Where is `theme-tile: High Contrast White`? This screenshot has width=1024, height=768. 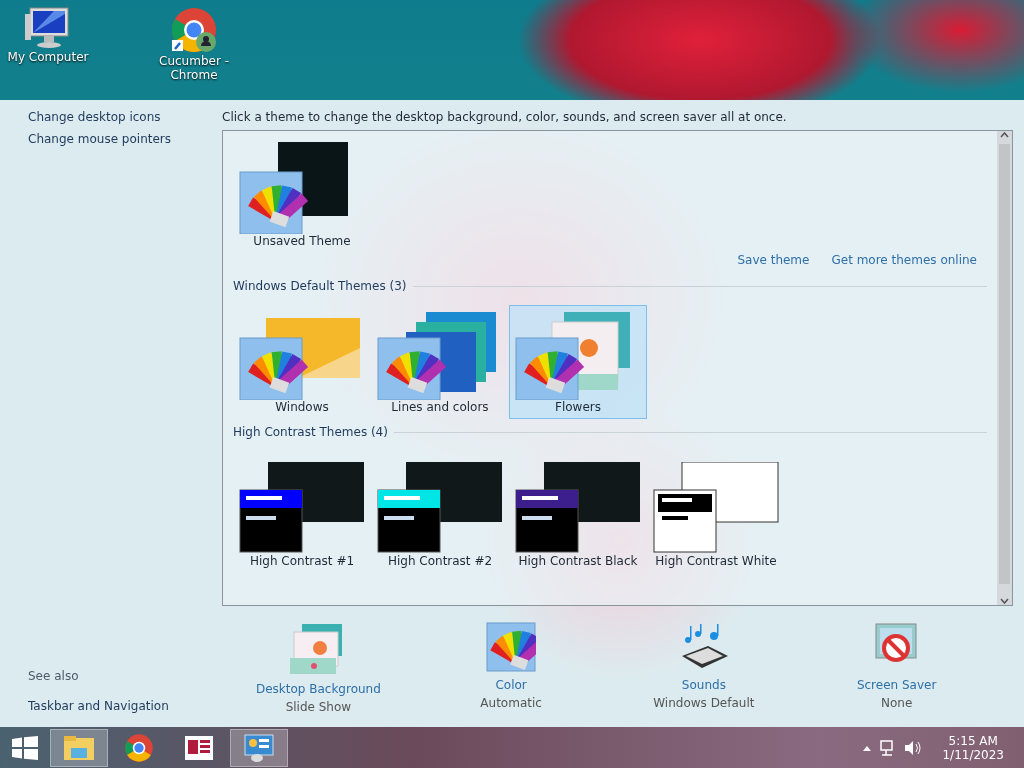 theme-tile: High Contrast White is located at coordinates (716, 516).